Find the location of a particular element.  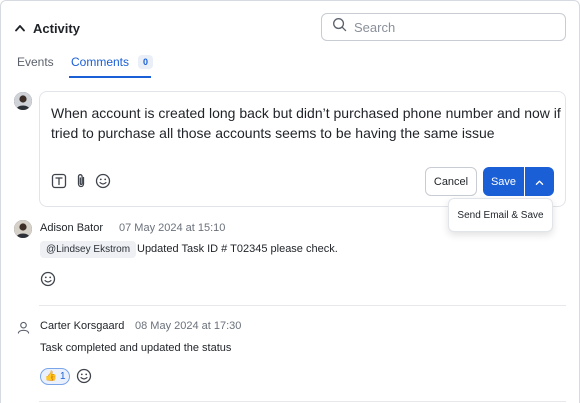

active-tab-indicator is located at coordinates (110, 77).